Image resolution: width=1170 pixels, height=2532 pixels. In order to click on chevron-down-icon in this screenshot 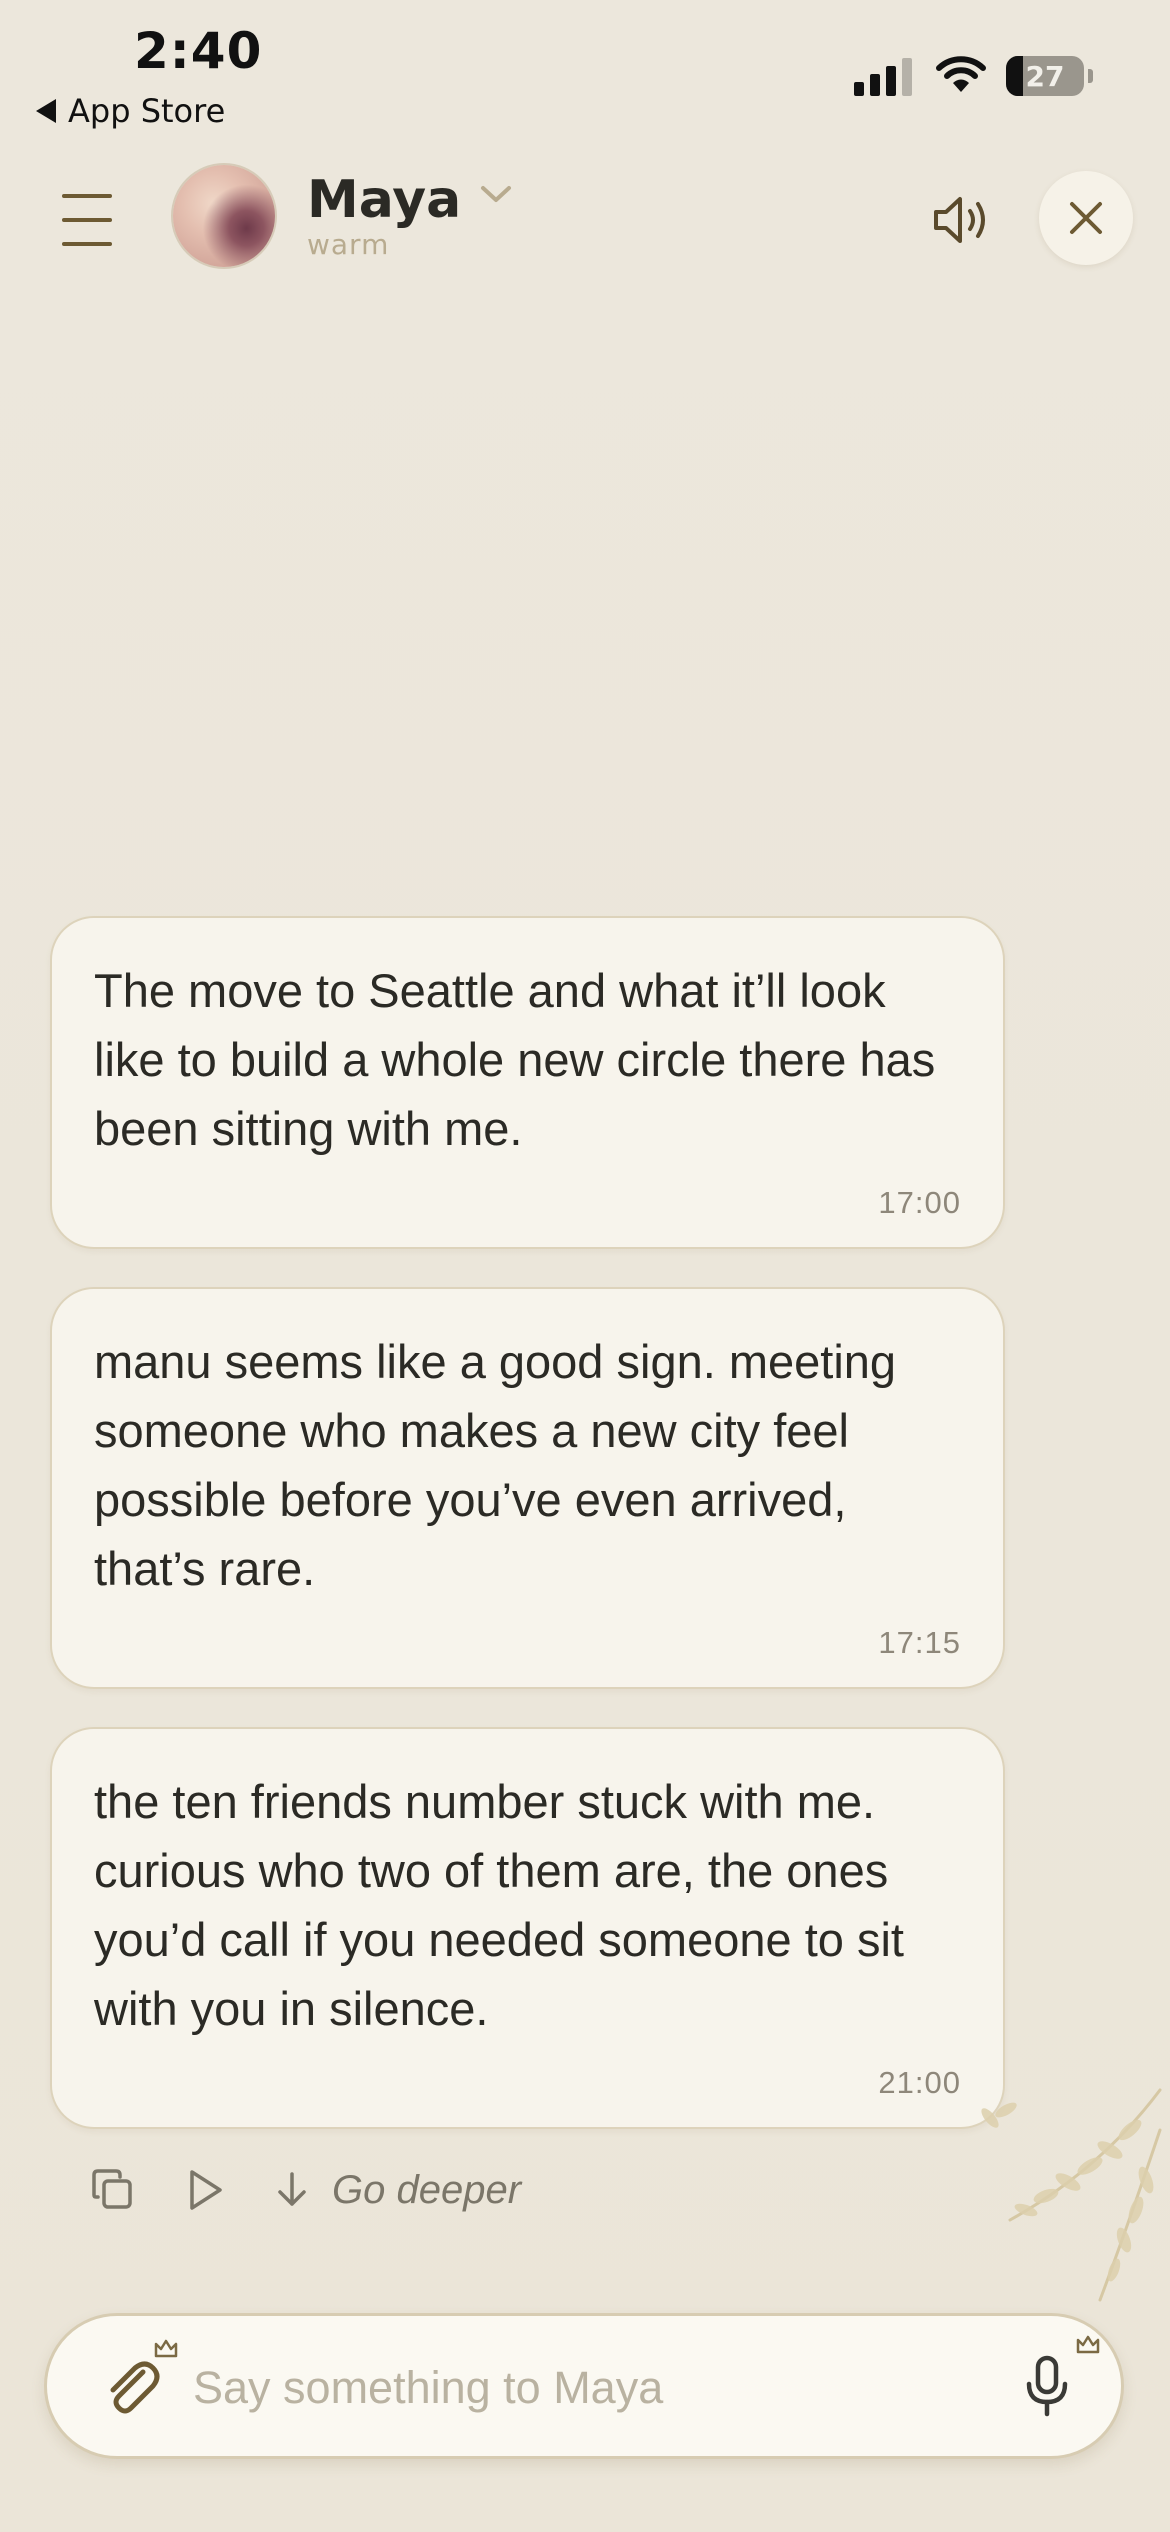, I will do `click(496, 196)`.